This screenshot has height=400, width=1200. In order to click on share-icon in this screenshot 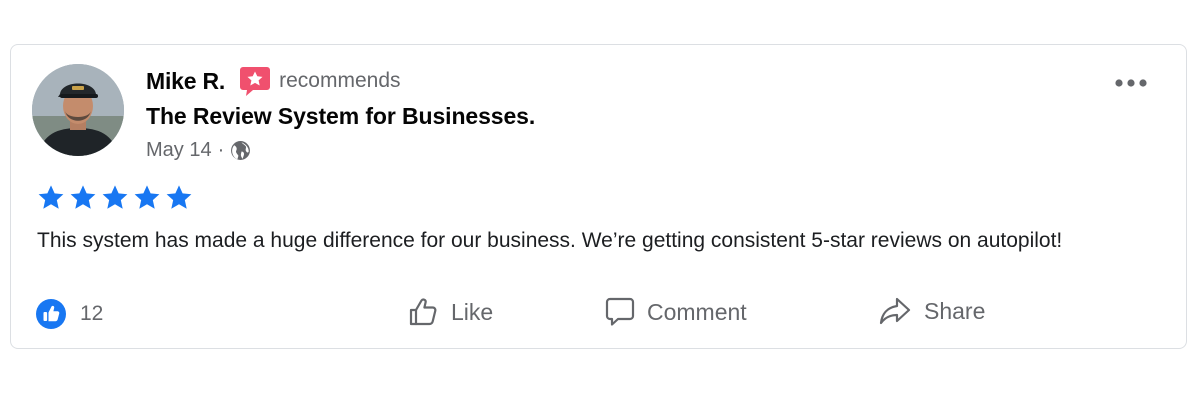, I will do `click(895, 311)`.